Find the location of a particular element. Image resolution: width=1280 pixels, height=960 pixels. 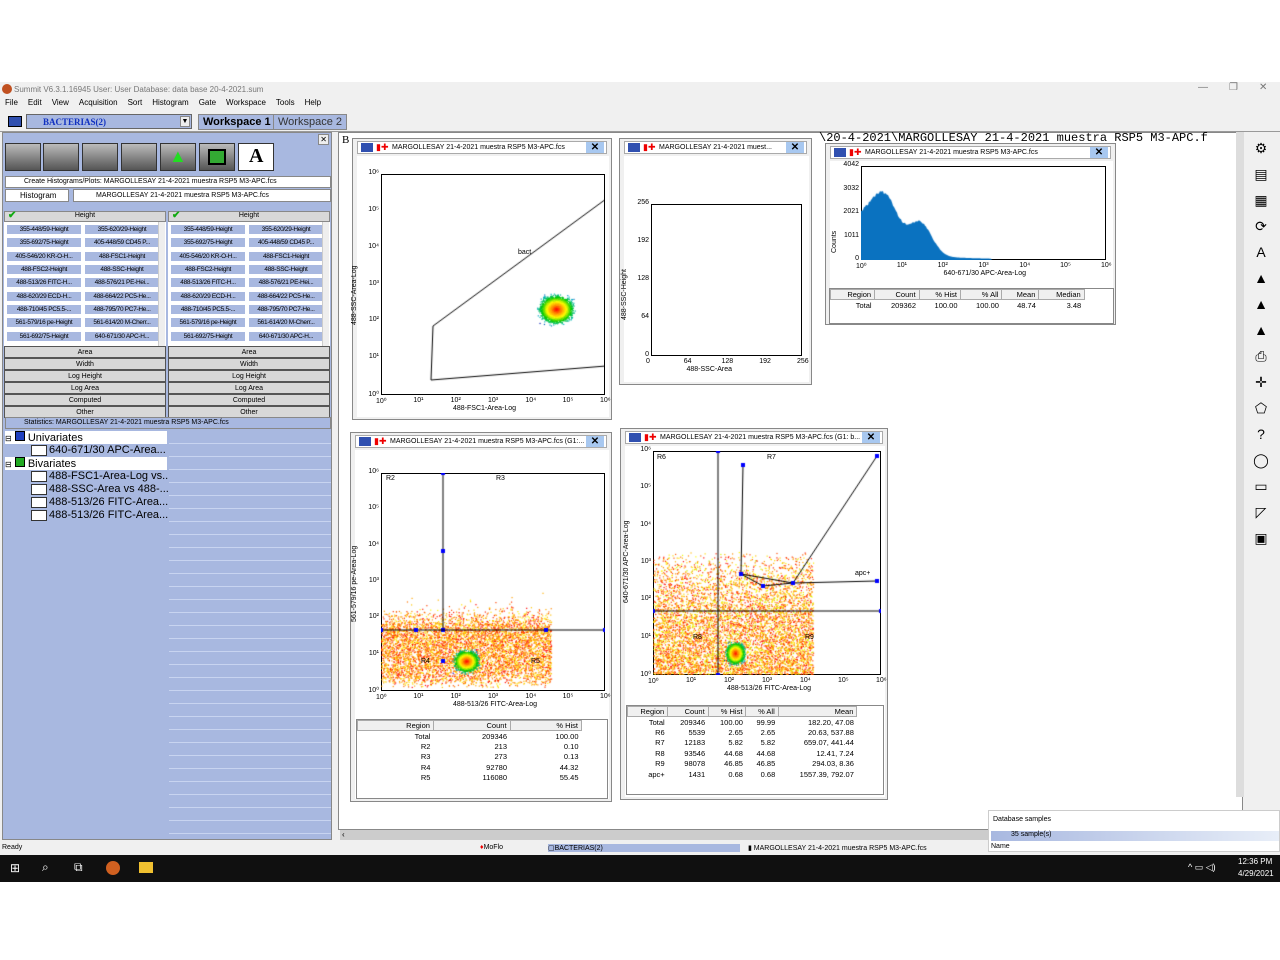

file-explorer-icon is located at coordinates (146, 867).